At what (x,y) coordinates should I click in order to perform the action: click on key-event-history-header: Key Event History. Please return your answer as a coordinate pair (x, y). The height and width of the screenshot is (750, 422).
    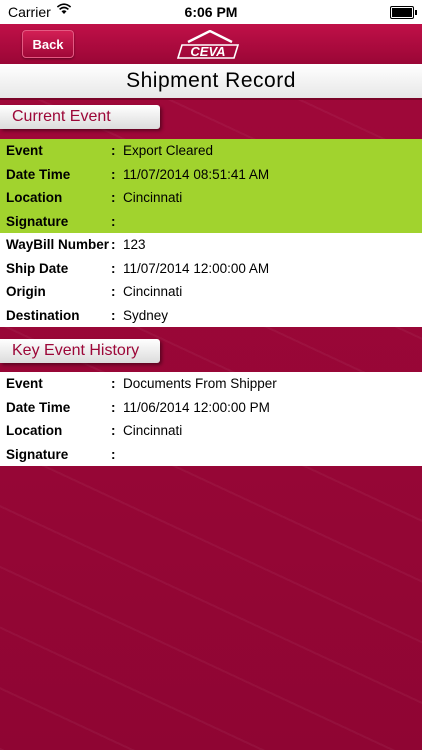
    Looking at the image, I should click on (80, 351).